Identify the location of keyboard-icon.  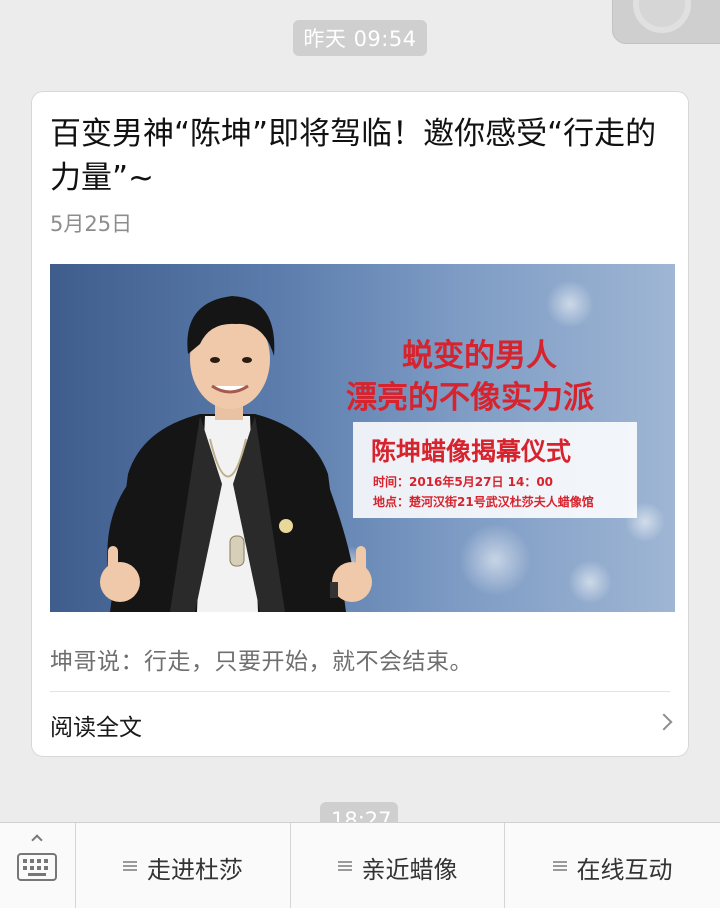
(37, 867).